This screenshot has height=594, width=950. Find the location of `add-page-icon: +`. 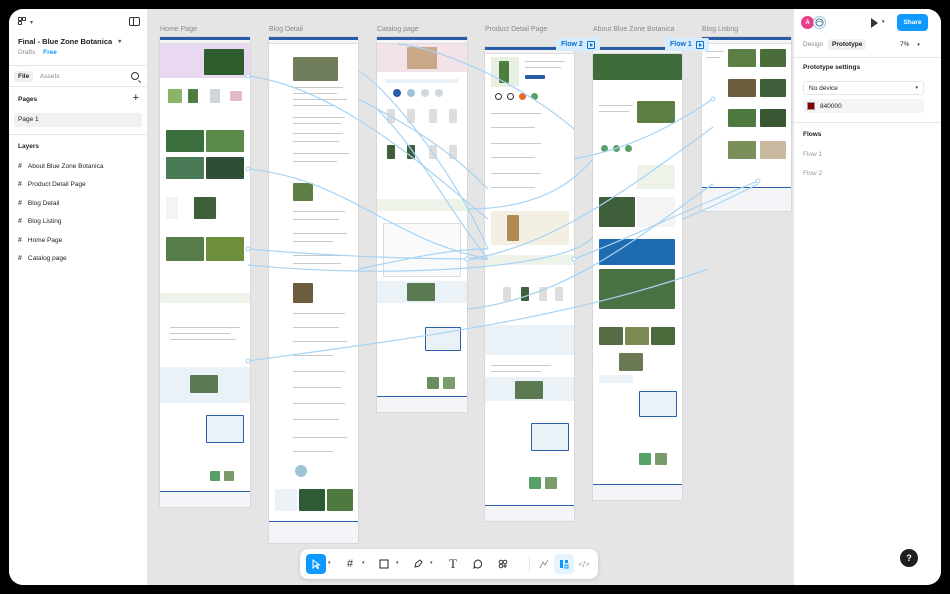

add-page-icon: + is located at coordinates (136, 98).